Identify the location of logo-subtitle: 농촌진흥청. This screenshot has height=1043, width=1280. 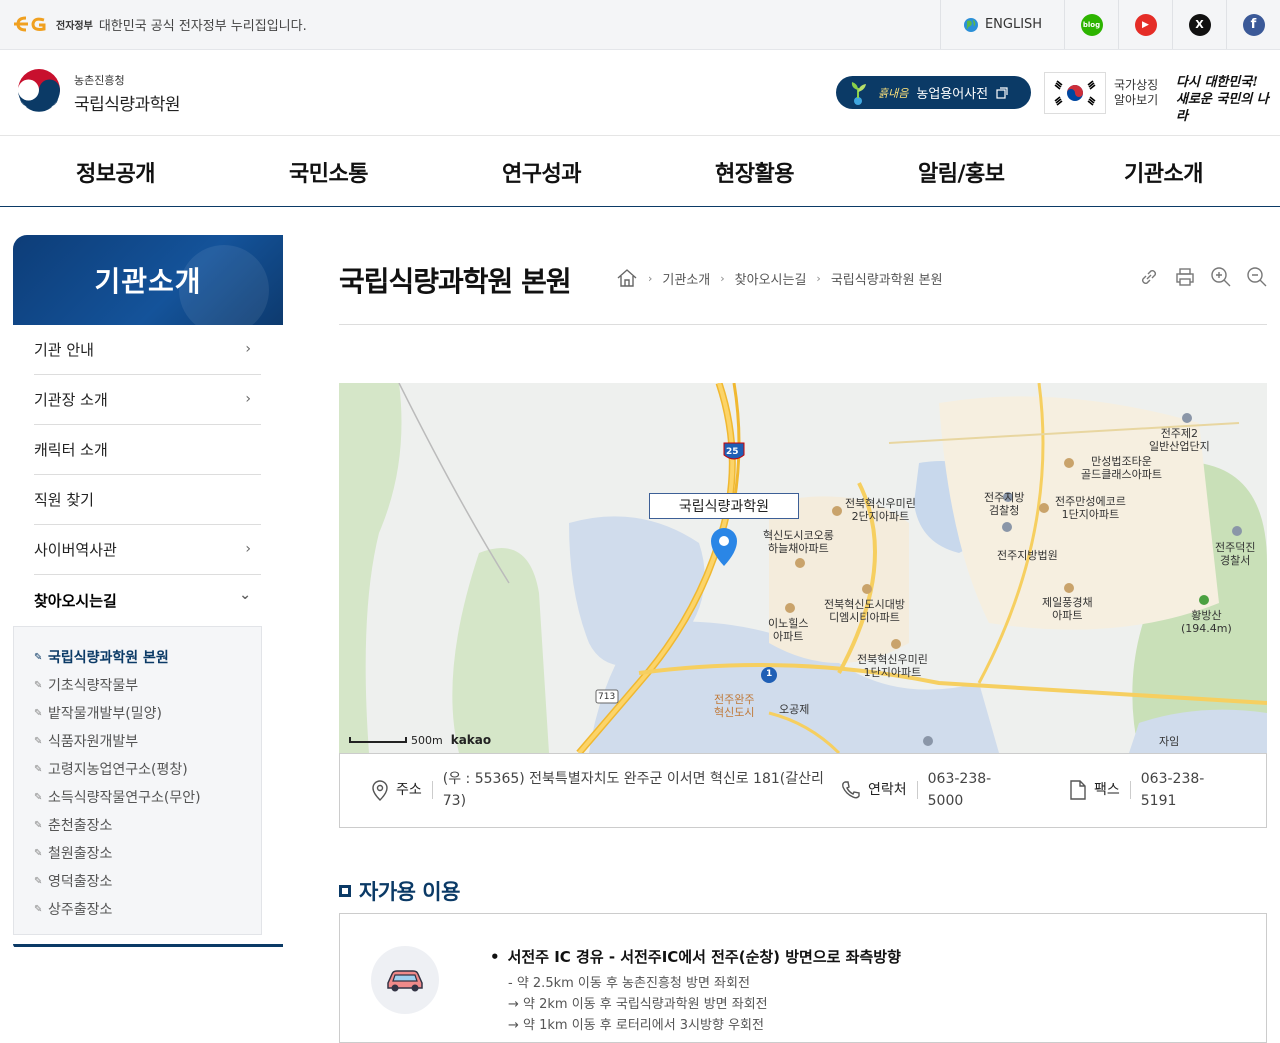
(99, 80).